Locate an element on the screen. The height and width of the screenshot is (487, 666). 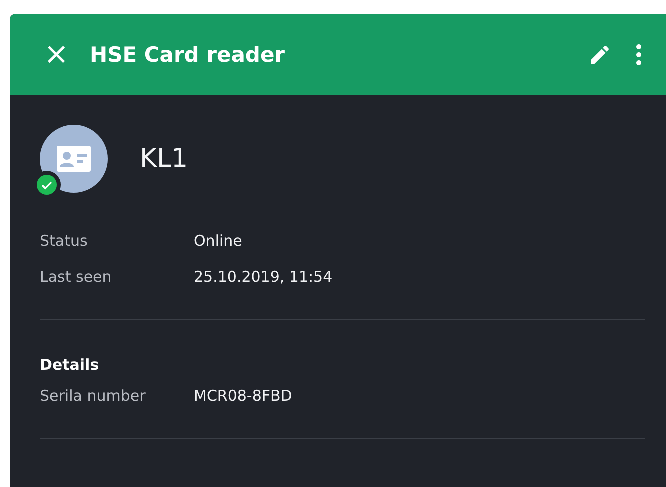
field-label: Serila number is located at coordinates (93, 396).